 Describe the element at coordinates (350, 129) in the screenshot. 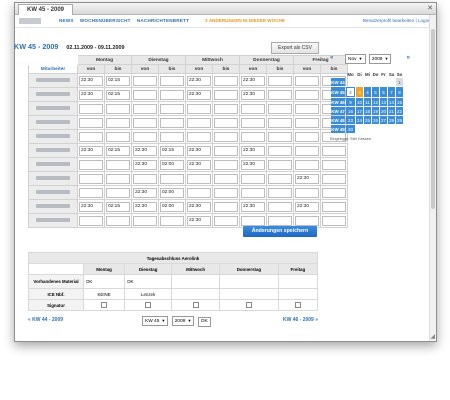

I see `calendar-day: 30` at that location.